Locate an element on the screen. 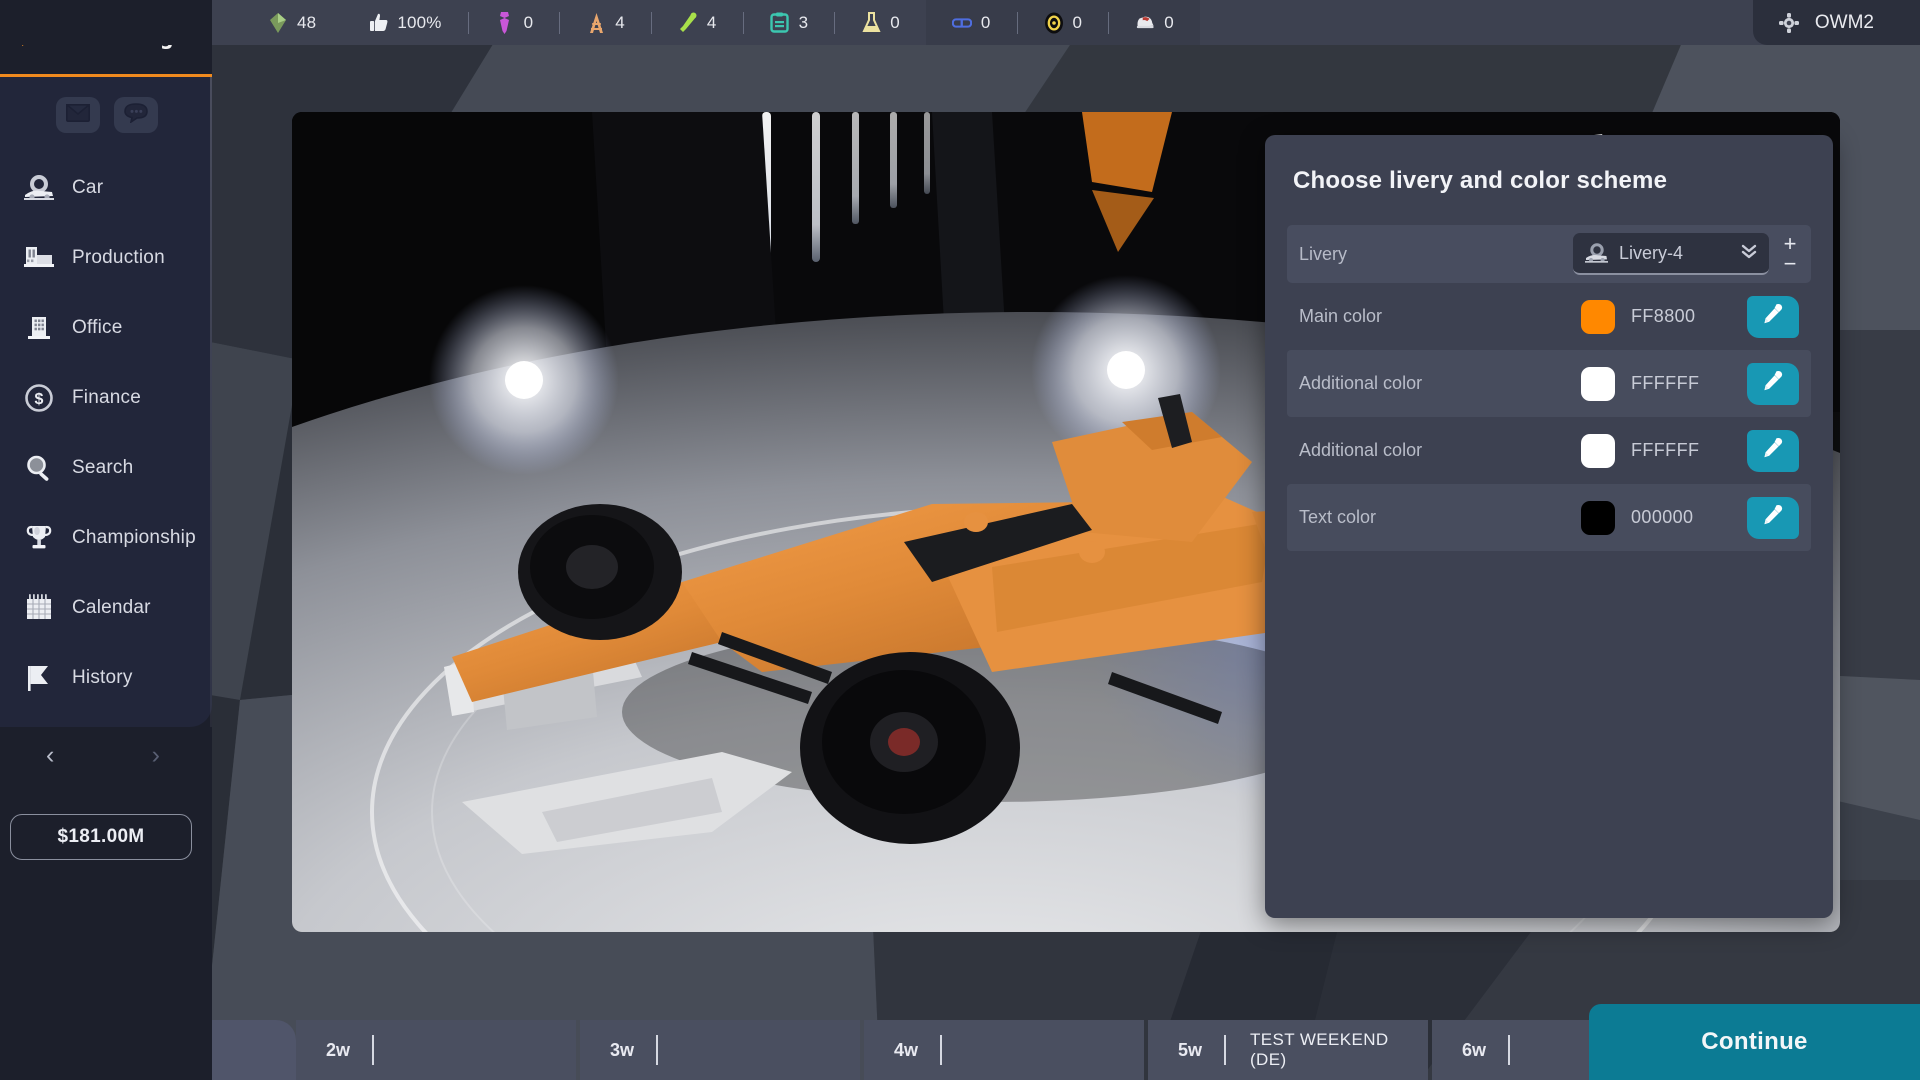  stat-gem-value: 48 is located at coordinates (307, 22).